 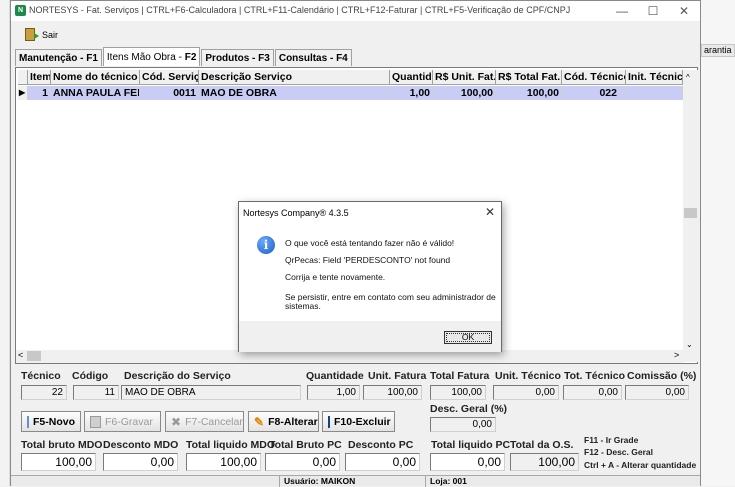 I want to click on scroll-up-icon: ^, so click(x=688, y=77).